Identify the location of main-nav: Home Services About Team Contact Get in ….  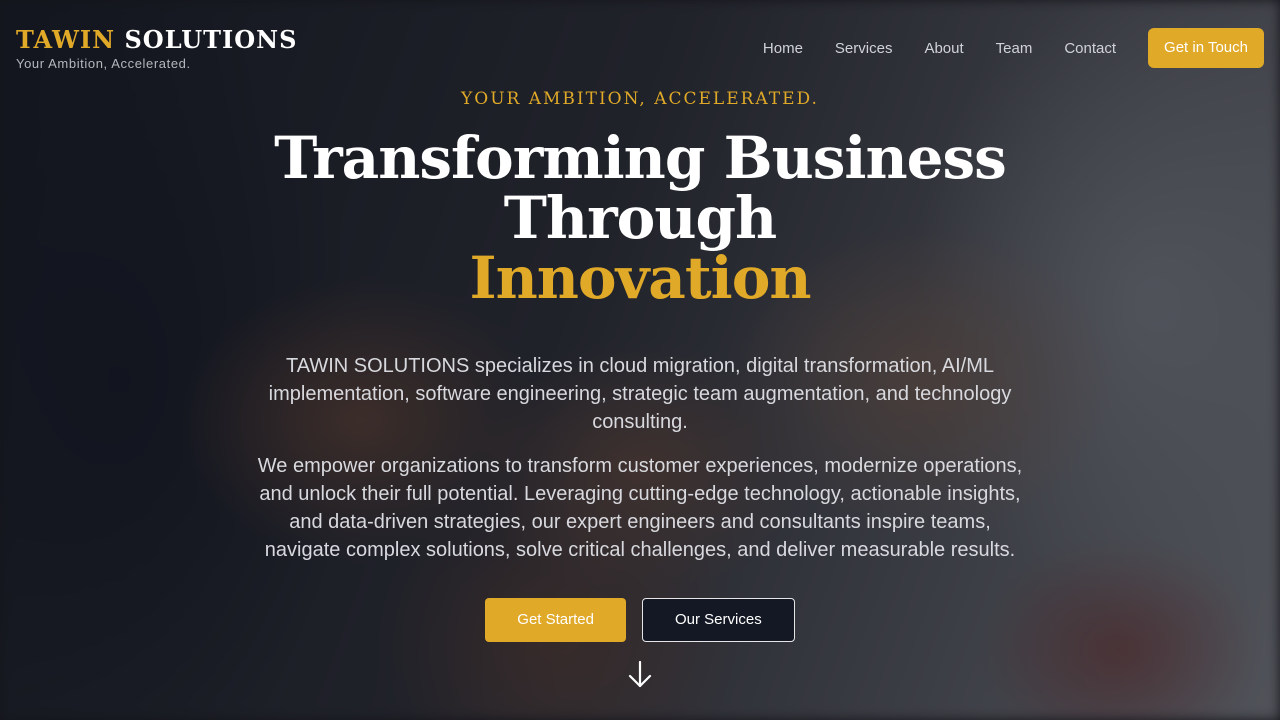
(997, 48).